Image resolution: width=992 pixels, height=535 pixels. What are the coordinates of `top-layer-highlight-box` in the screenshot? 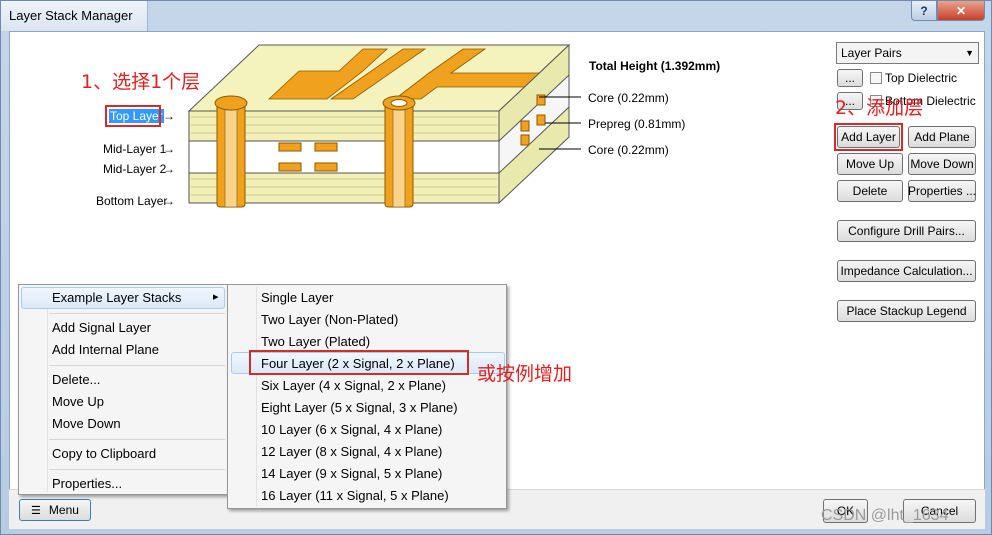 It's located at (133, 116).